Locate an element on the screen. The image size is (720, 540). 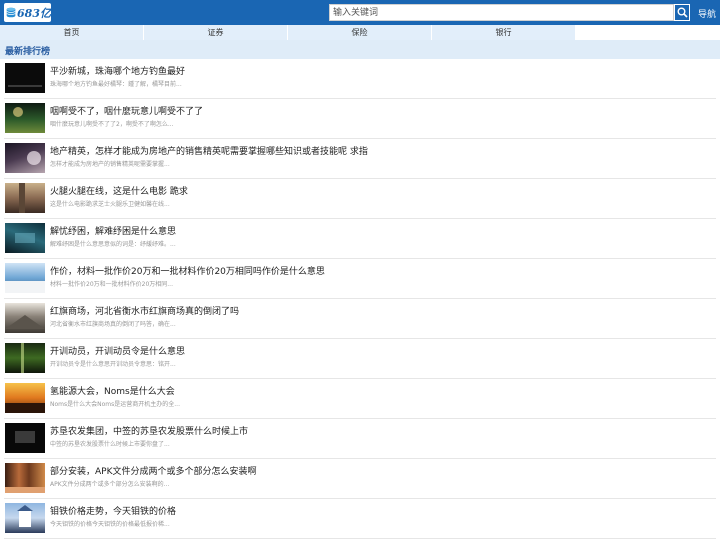
item-title: 火腿火腿在线，这是什么电影 跪求 is located at coordinates (119, 190).